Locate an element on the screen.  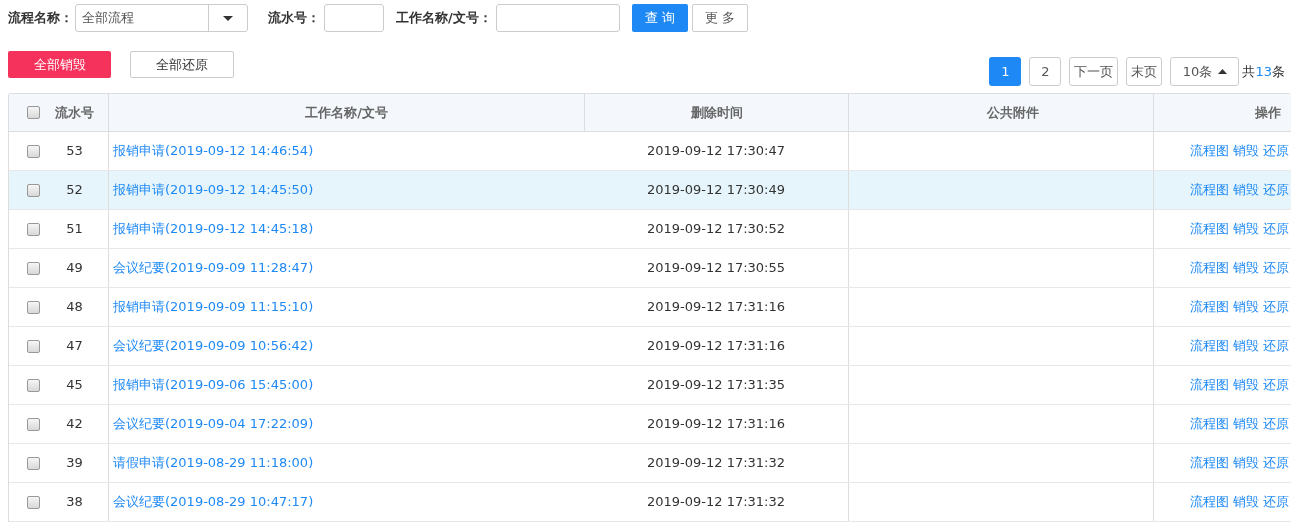
field-label: 流水号： is located at coordinates (294, 18).